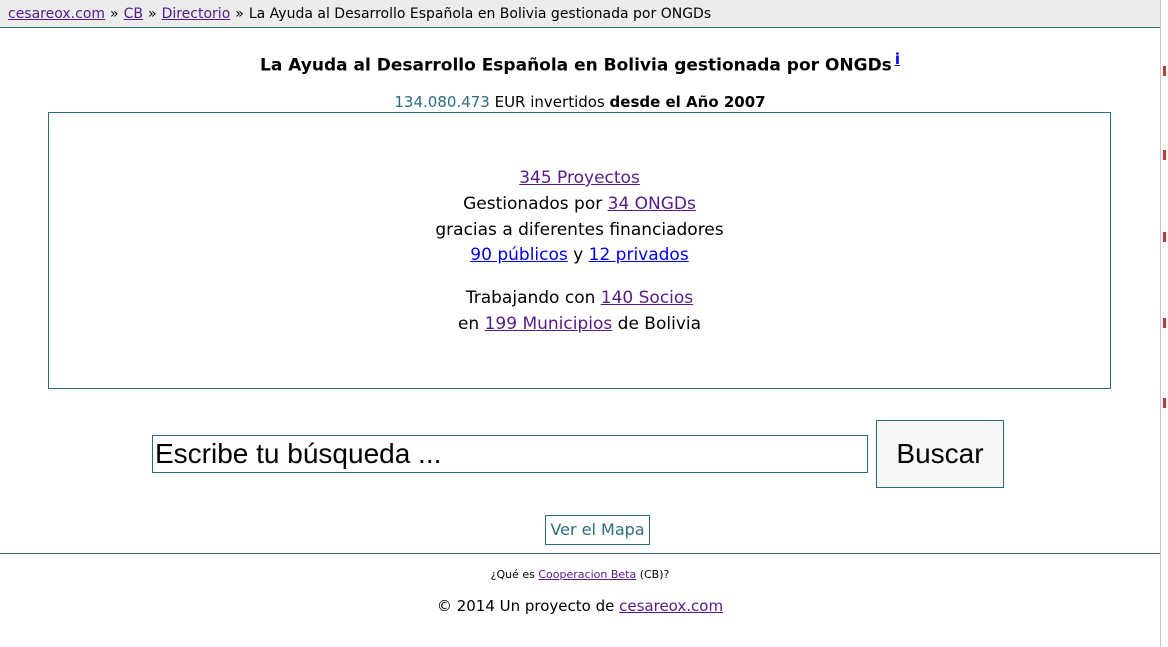 The width and height of the screenshot is (1168, 647). I want to click on whatis-prefix: ¿Qué es, so click(514, 574).